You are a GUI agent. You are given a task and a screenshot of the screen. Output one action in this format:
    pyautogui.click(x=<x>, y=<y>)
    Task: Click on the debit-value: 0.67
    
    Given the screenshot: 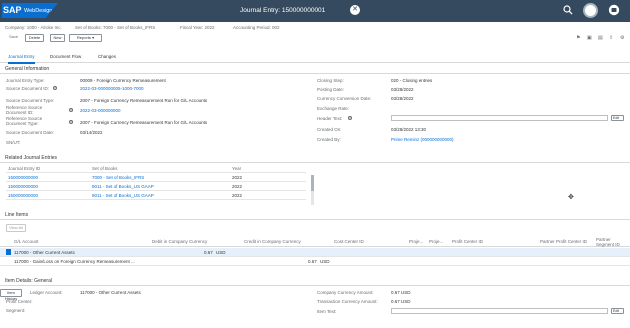 What is the action you would take?
    pyautogui.click(x=208, y=252)
    